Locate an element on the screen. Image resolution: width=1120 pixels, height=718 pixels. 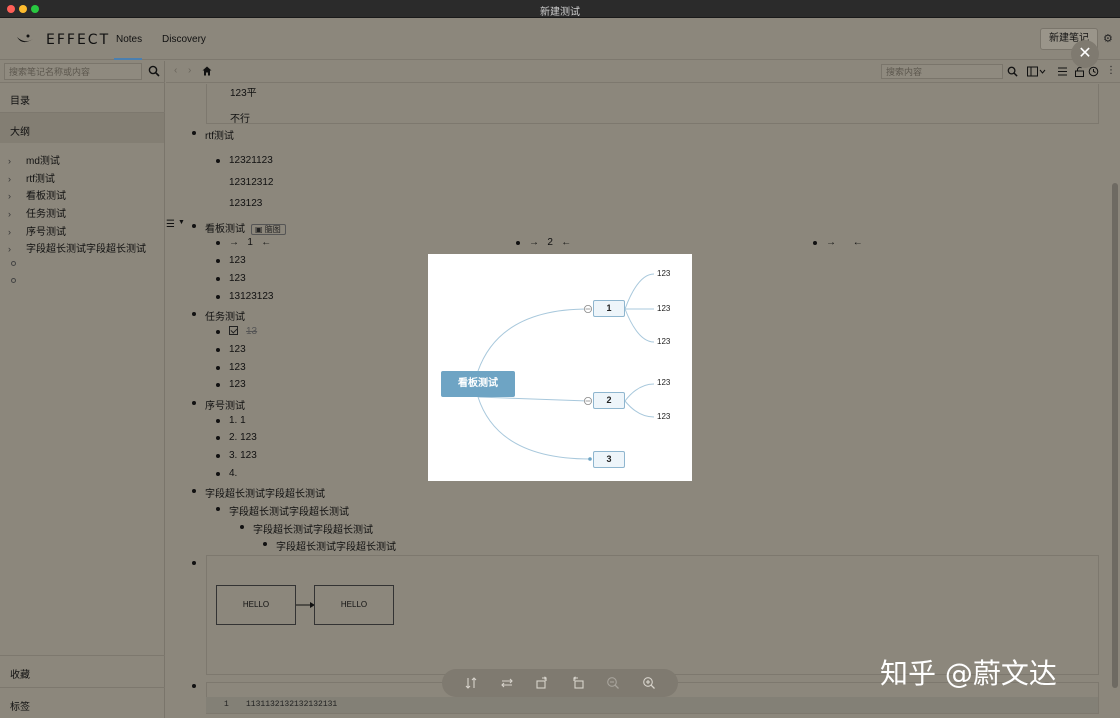
sidebar-tags: 标签 is located at coordinates (20, 705).